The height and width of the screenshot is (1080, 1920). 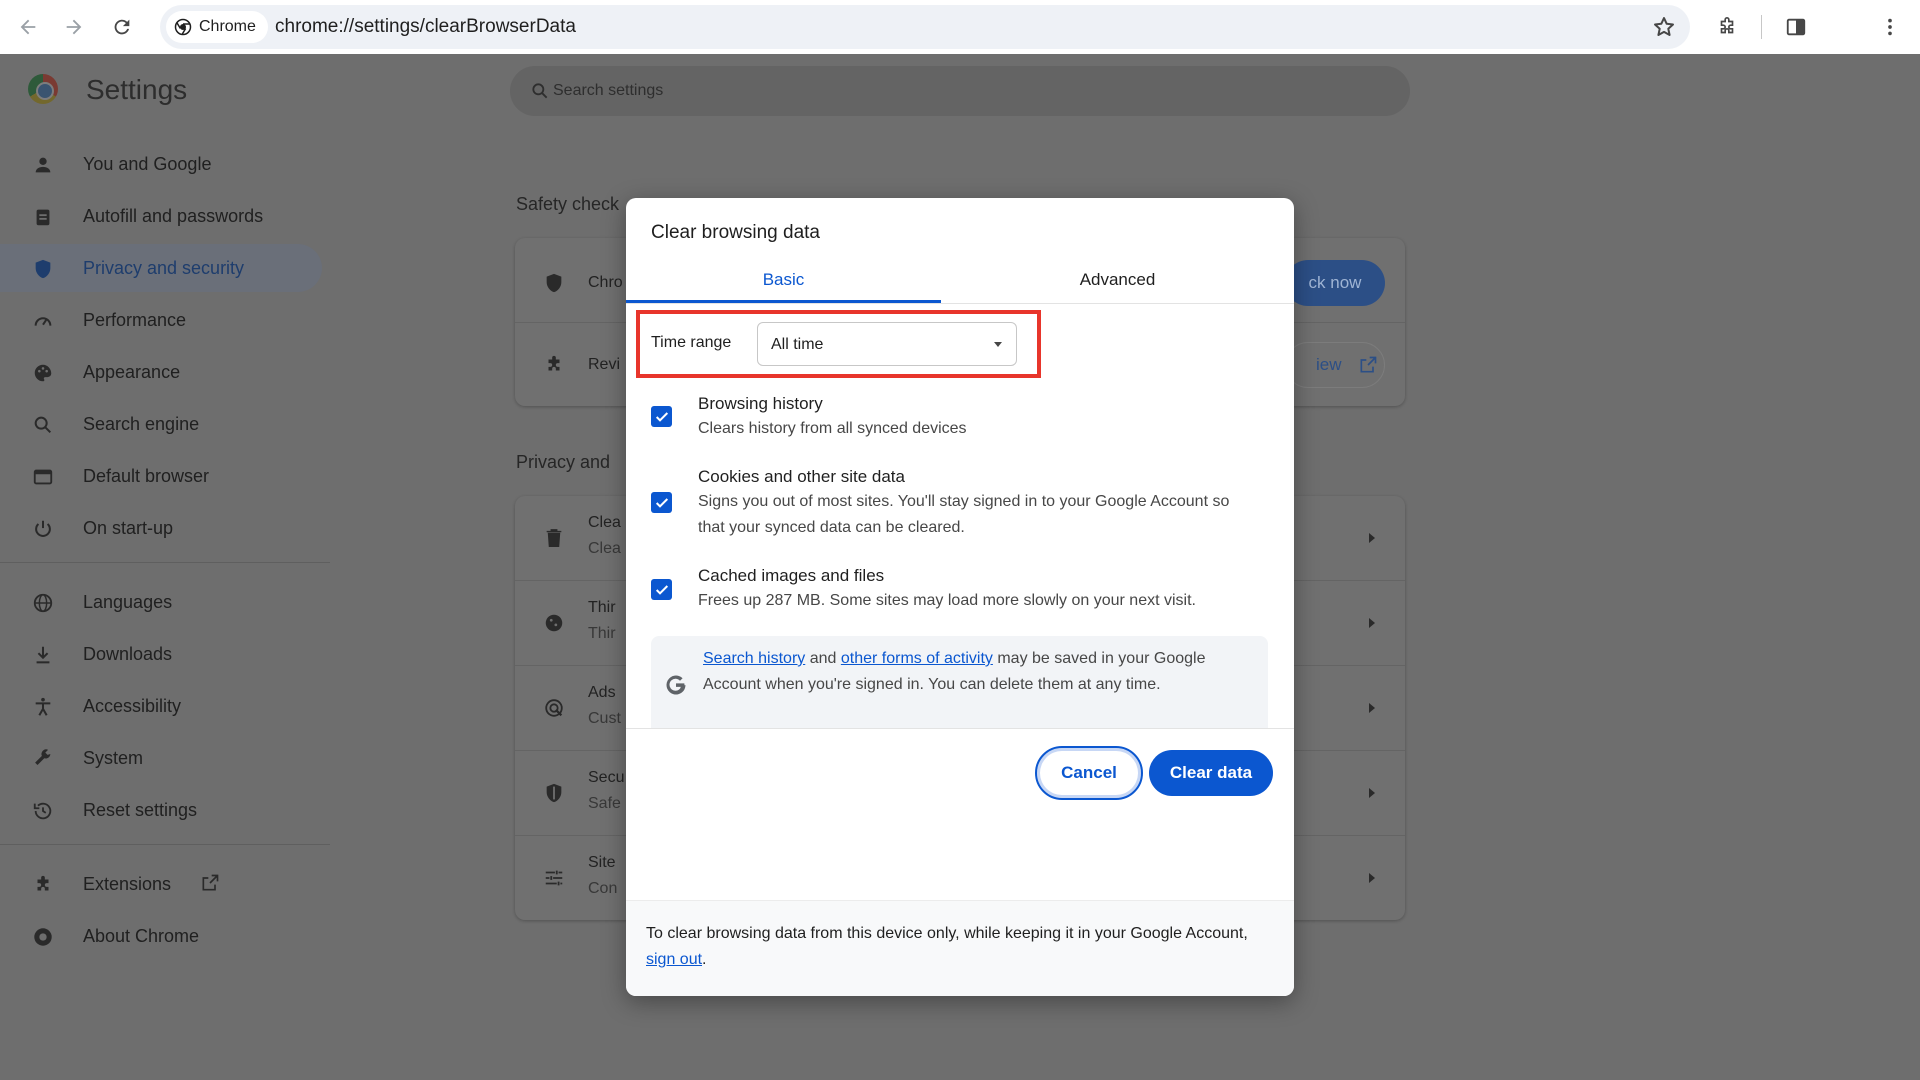 I want to click on review-button: iew, so click(x=1335, y=365).